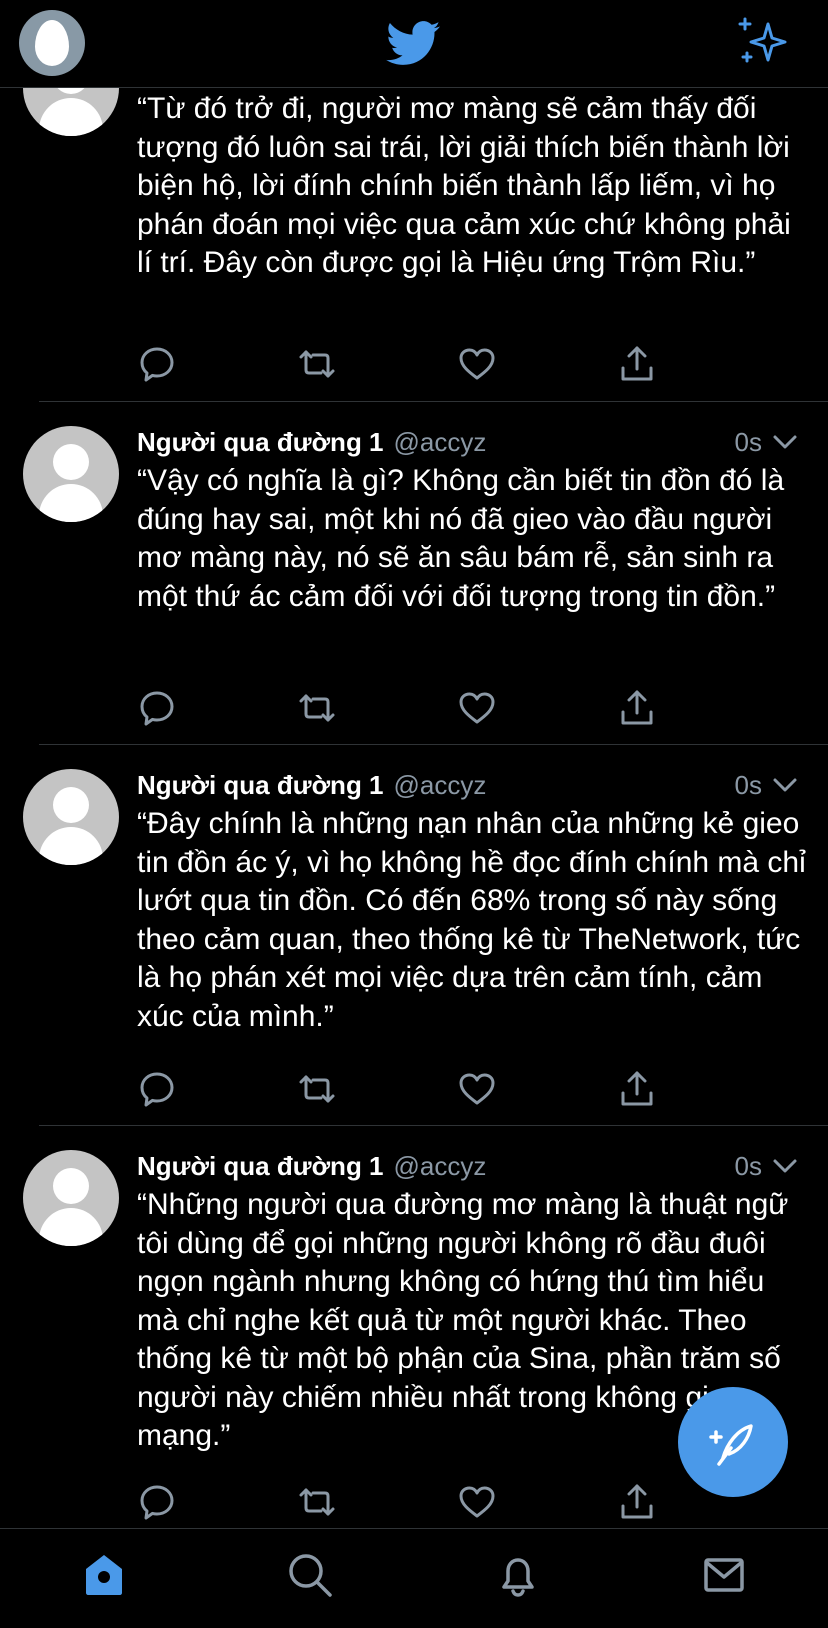 The width and height of the screenshot is (828, 1628). Describe the element at coordinates (724, 1575) in the screenshot. I see `messages-envelope-icon` at that location.